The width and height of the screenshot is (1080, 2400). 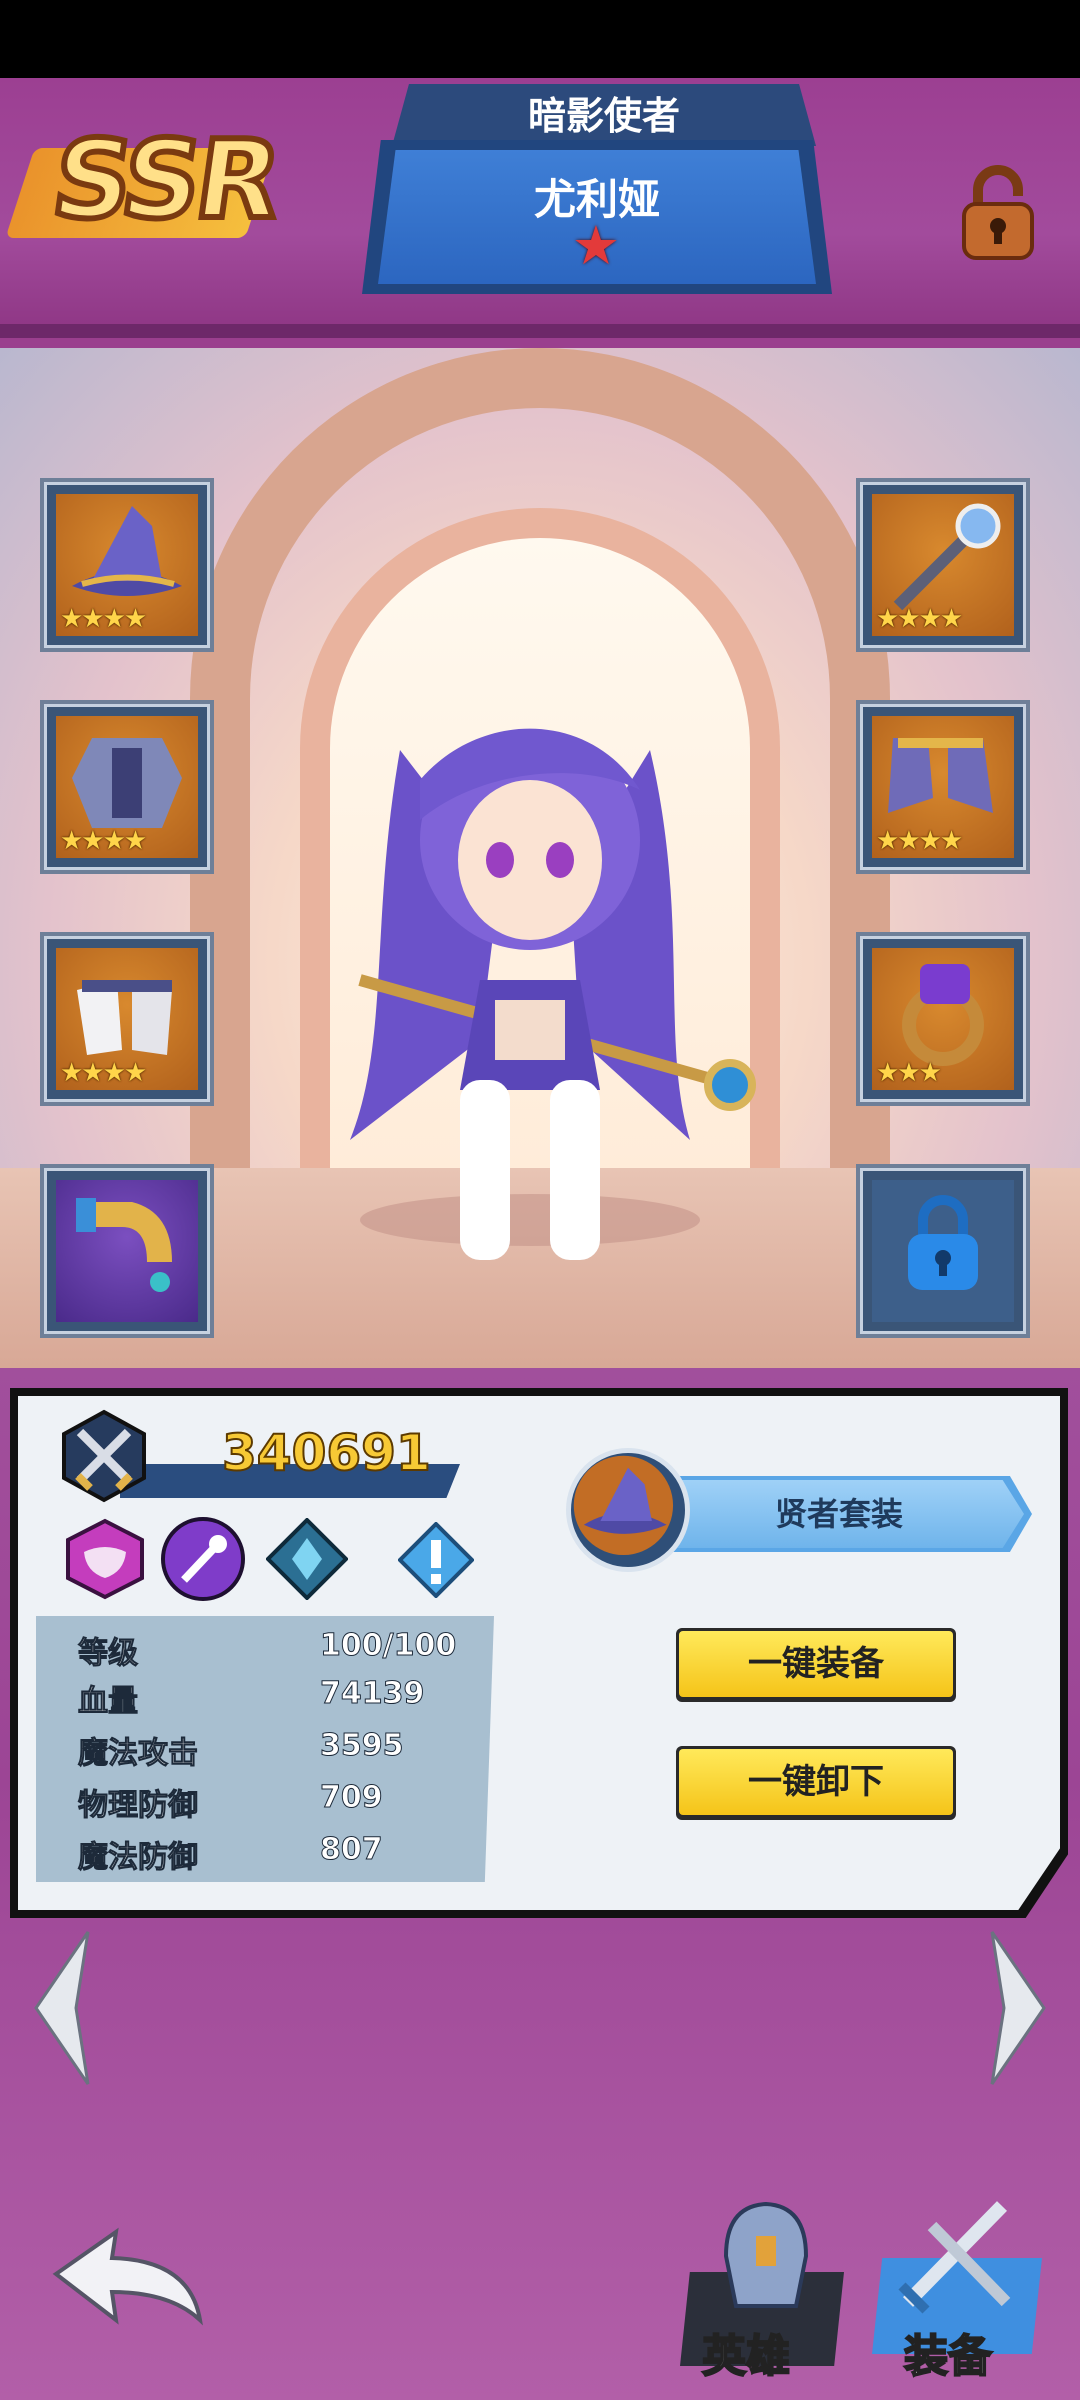 I want to click on star-rating: ★★★, so click(x=909, y=1073).